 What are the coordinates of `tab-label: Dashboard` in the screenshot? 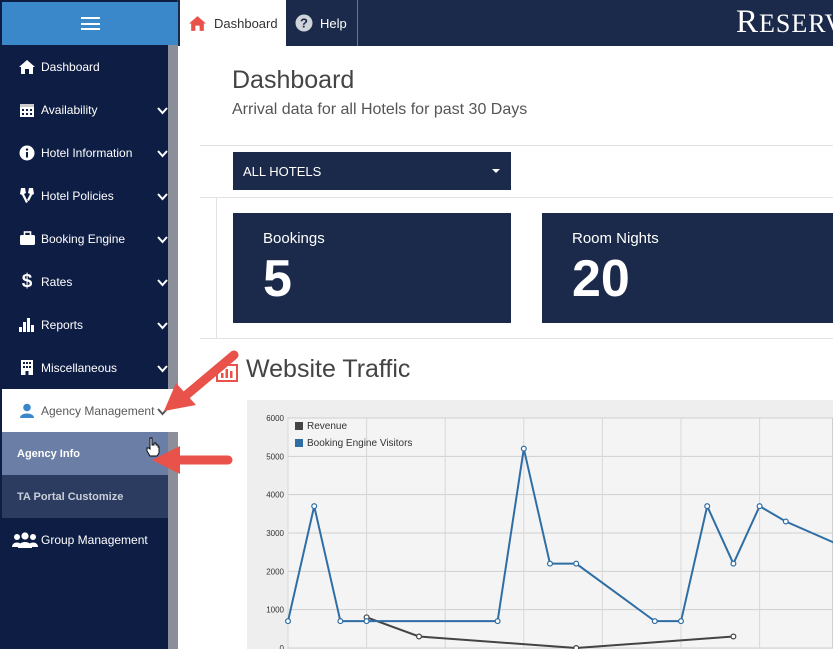 It's located at (246, 23).